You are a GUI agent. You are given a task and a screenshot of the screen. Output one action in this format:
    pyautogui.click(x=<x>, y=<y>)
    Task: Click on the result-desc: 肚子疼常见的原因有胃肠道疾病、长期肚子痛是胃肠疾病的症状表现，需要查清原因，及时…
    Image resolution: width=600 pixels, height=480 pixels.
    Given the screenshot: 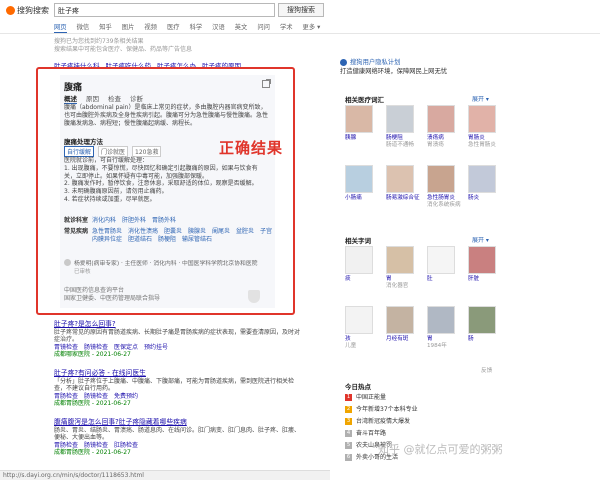 What is the action you would take?
    pyautogui.click(x=177, y=336)
    